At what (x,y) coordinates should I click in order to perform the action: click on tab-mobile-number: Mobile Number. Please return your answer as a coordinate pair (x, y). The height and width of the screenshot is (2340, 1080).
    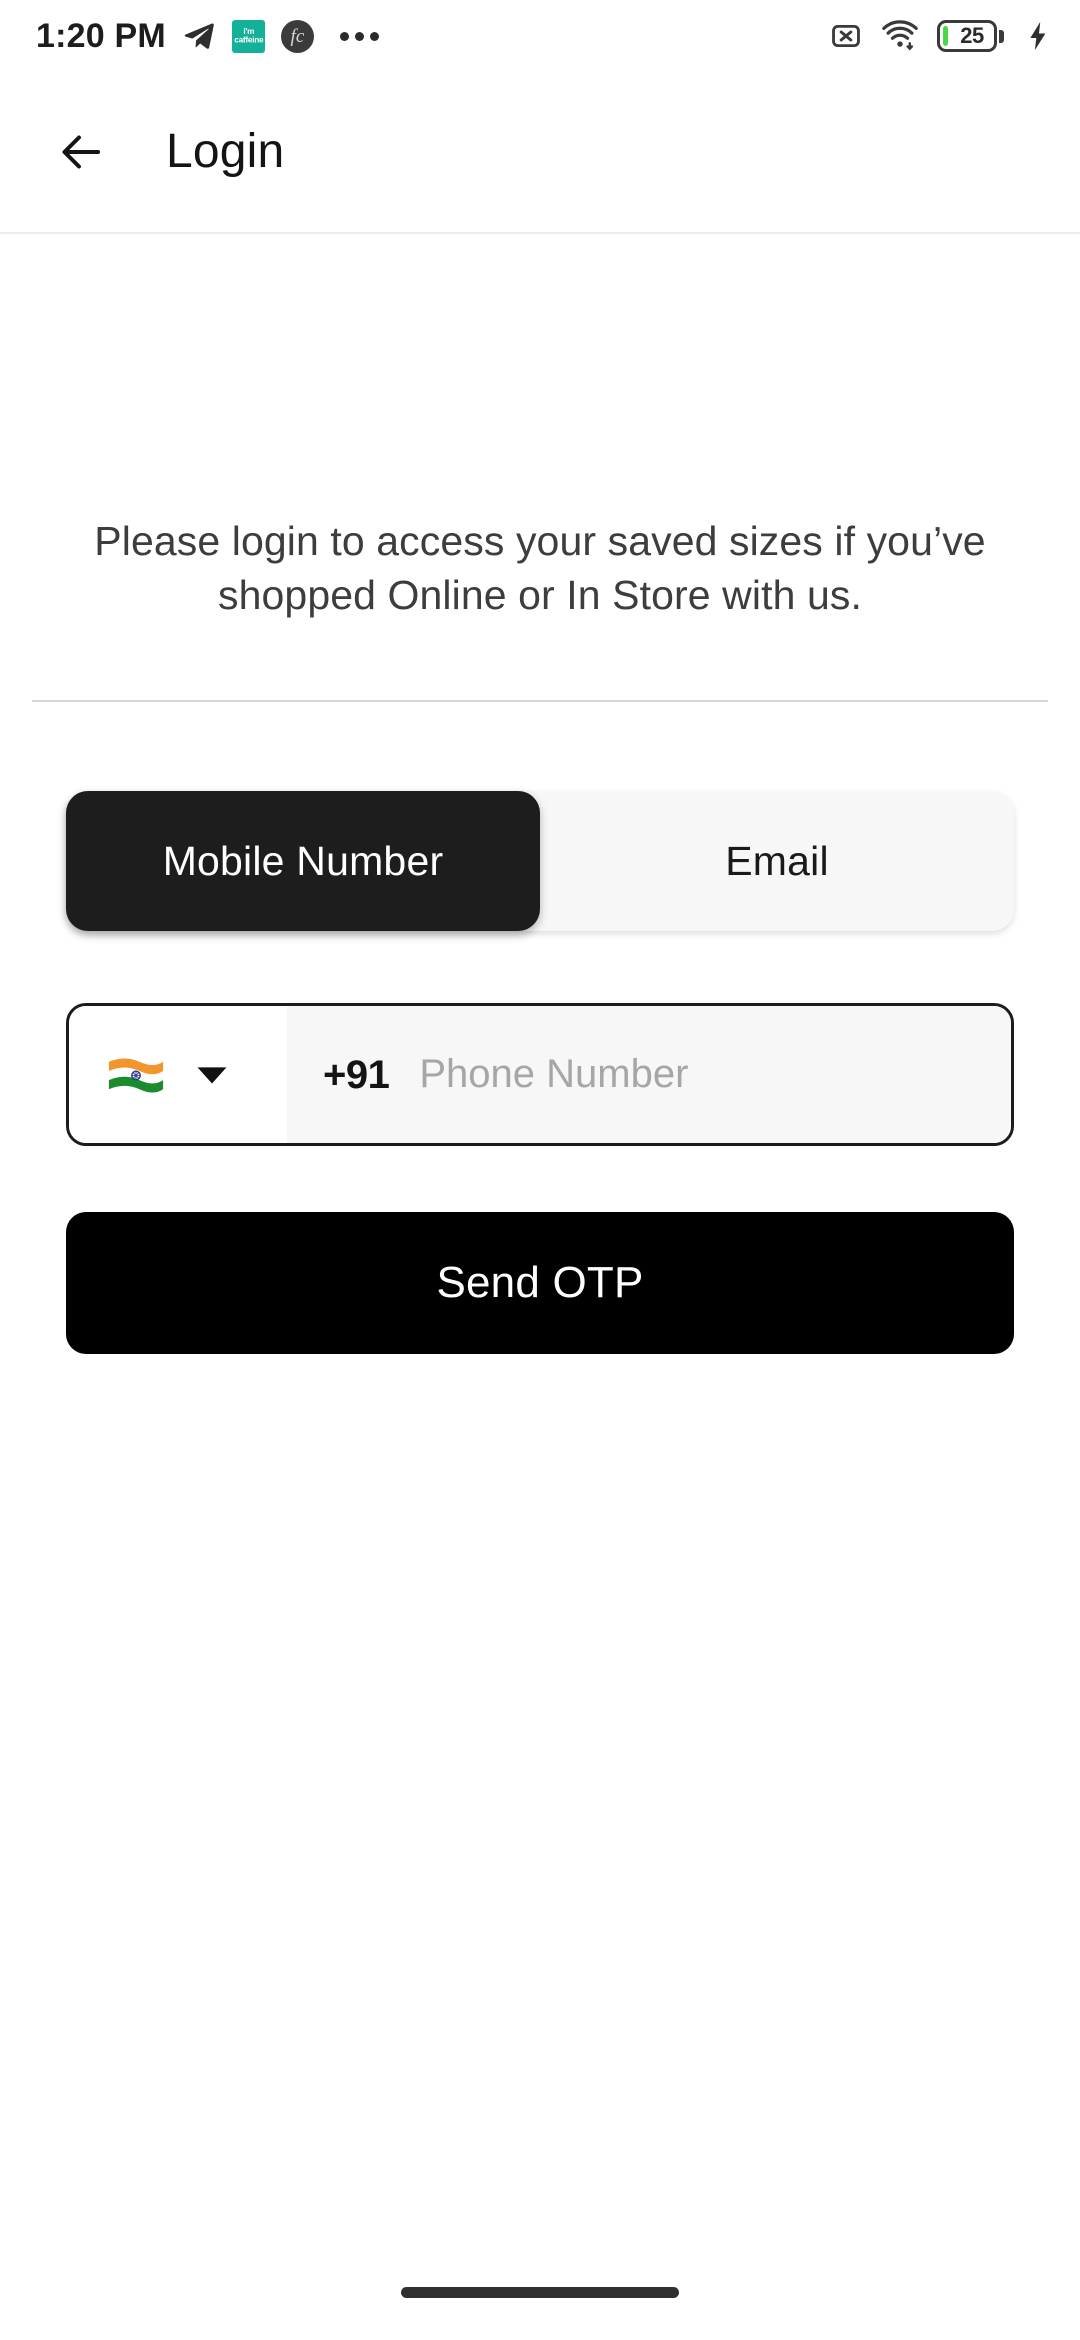
    Looking at the image, I should click on (303, 861).